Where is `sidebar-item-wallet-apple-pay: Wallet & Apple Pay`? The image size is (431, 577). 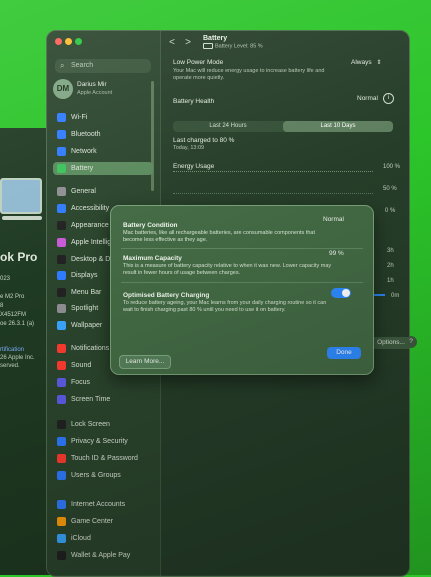
sidebar-item-wallet-apple-pay: Wallet & Apple Pay is located at coordinates (103, 555).